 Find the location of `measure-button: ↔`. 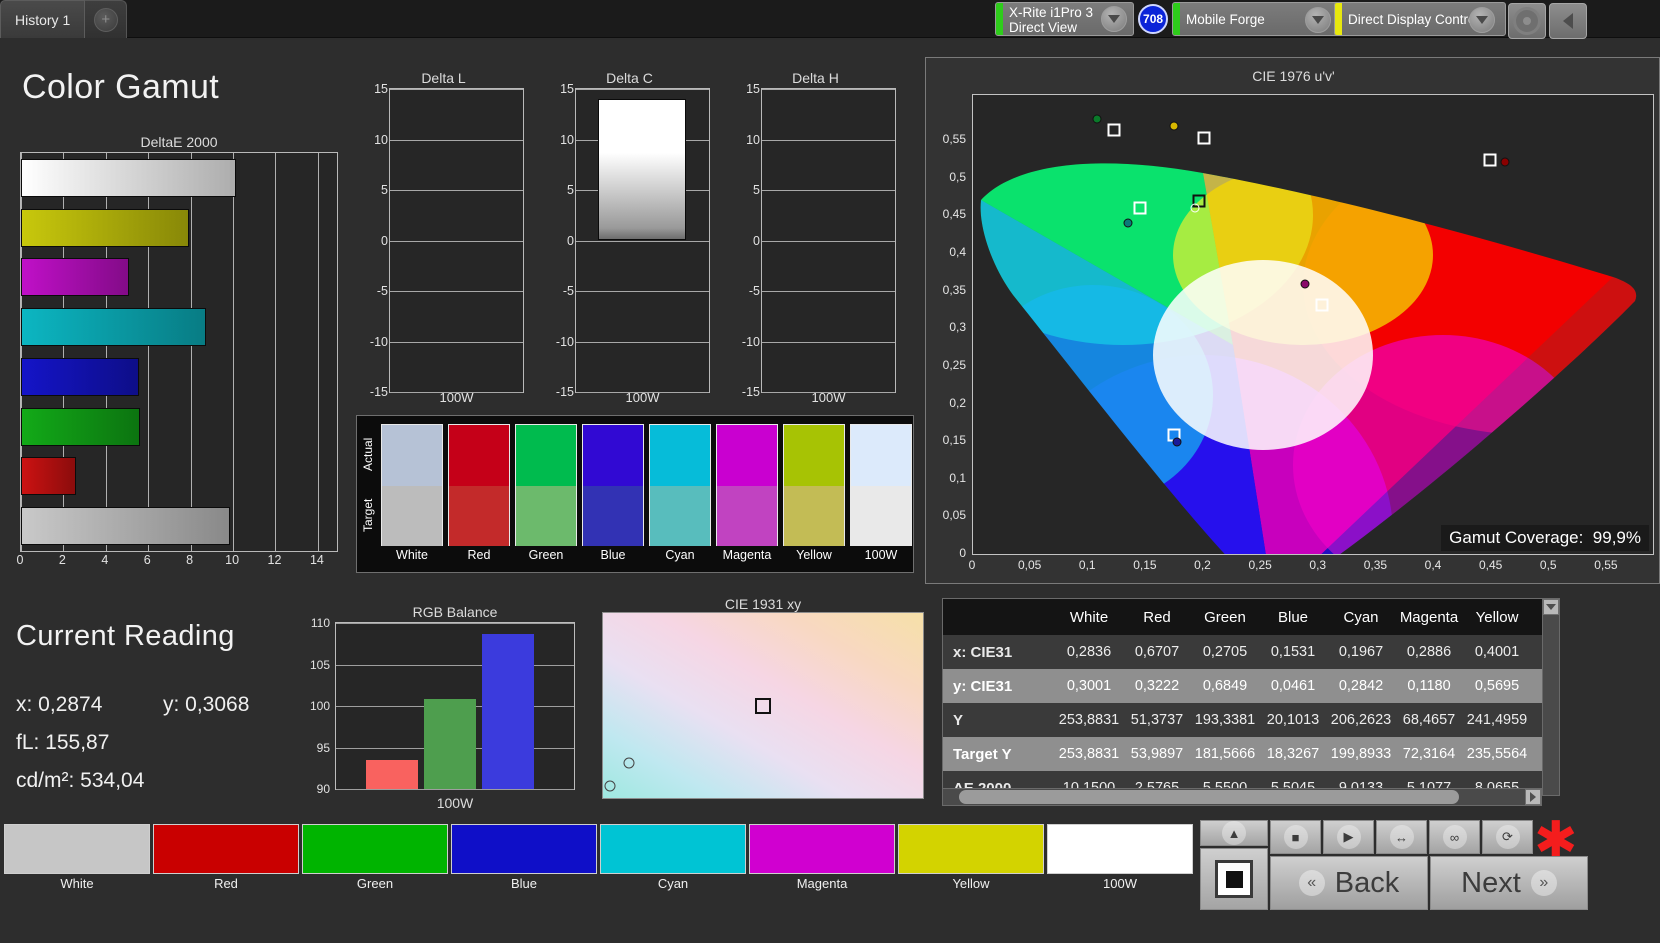

measure-button: ↔ is located at coordinates (1401, 837).